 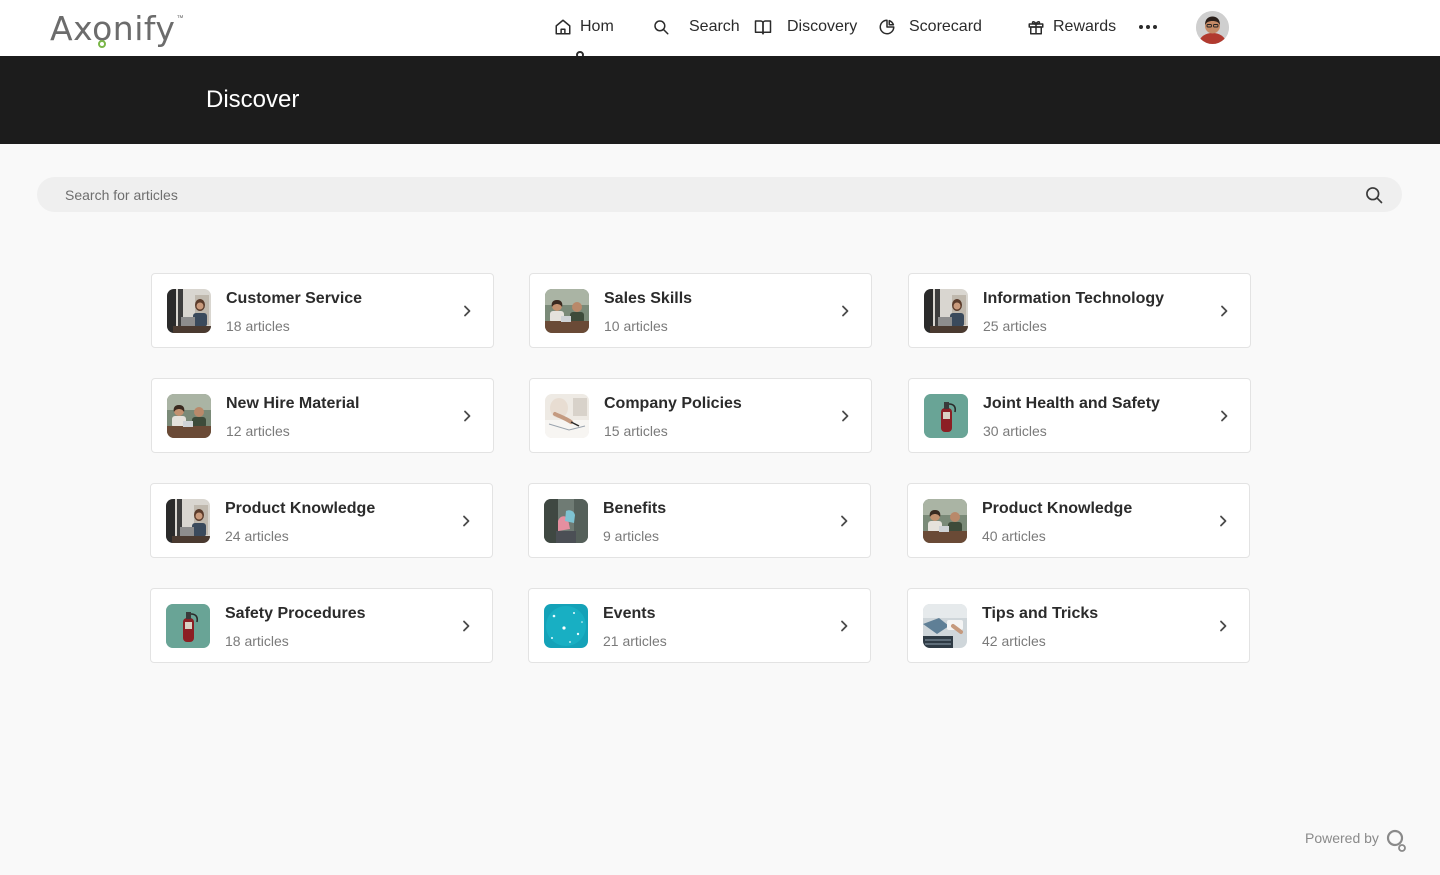 I want to click on page-header-banner: Discover, so click(x=720, y=100).